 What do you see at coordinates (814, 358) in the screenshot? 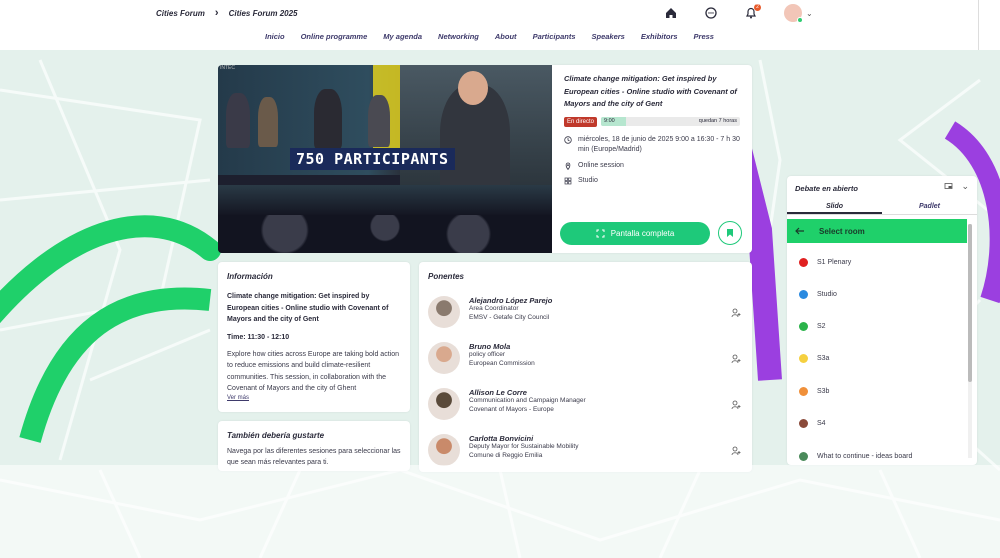
I see `room-item: S3a` at bounding box center [814, 358].